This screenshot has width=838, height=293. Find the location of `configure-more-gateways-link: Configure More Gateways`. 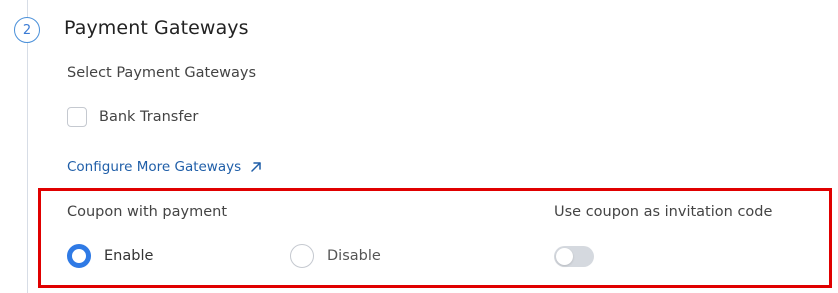

configure-more-gateways-link: Configure More Gateways is located at coordinates (165, 167).